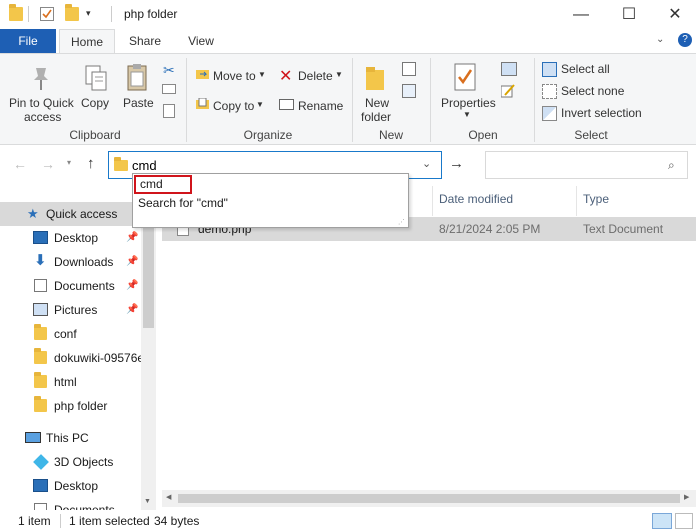 This screenshot has width=696, height=532. I want to click on ribbon-tabs: File Home Share View ⌄ ?, so click(348, 41).